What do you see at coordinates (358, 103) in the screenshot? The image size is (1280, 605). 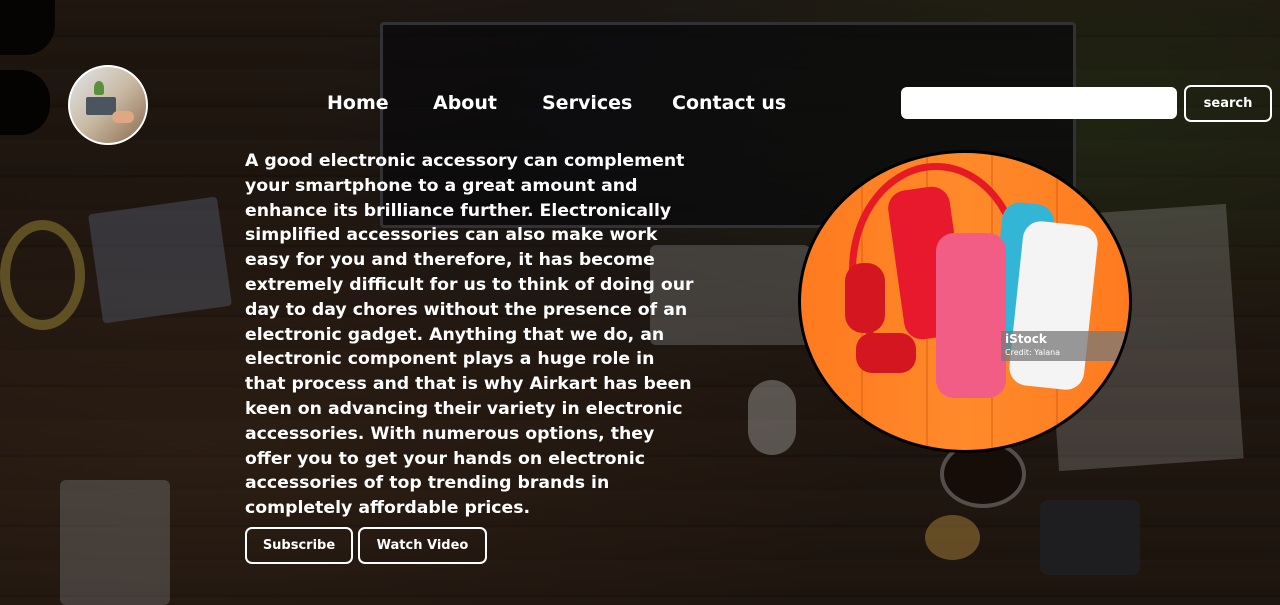 I see `nav-item-home: Home` at bounding box center [358, 103].